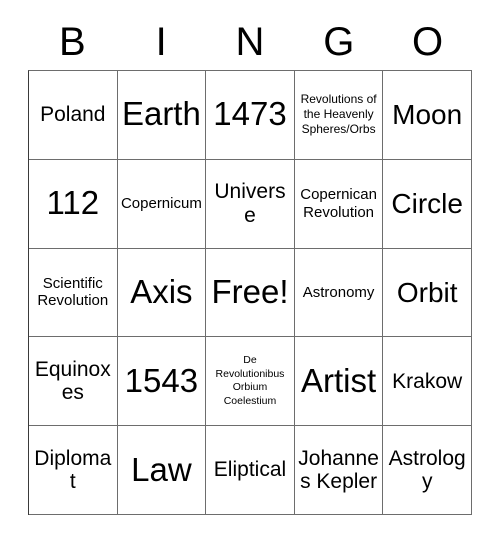 This screenshot has width=500, height=544. I want to click on bingo-cell-g2: Copernican Revolution, so click(339, 204).